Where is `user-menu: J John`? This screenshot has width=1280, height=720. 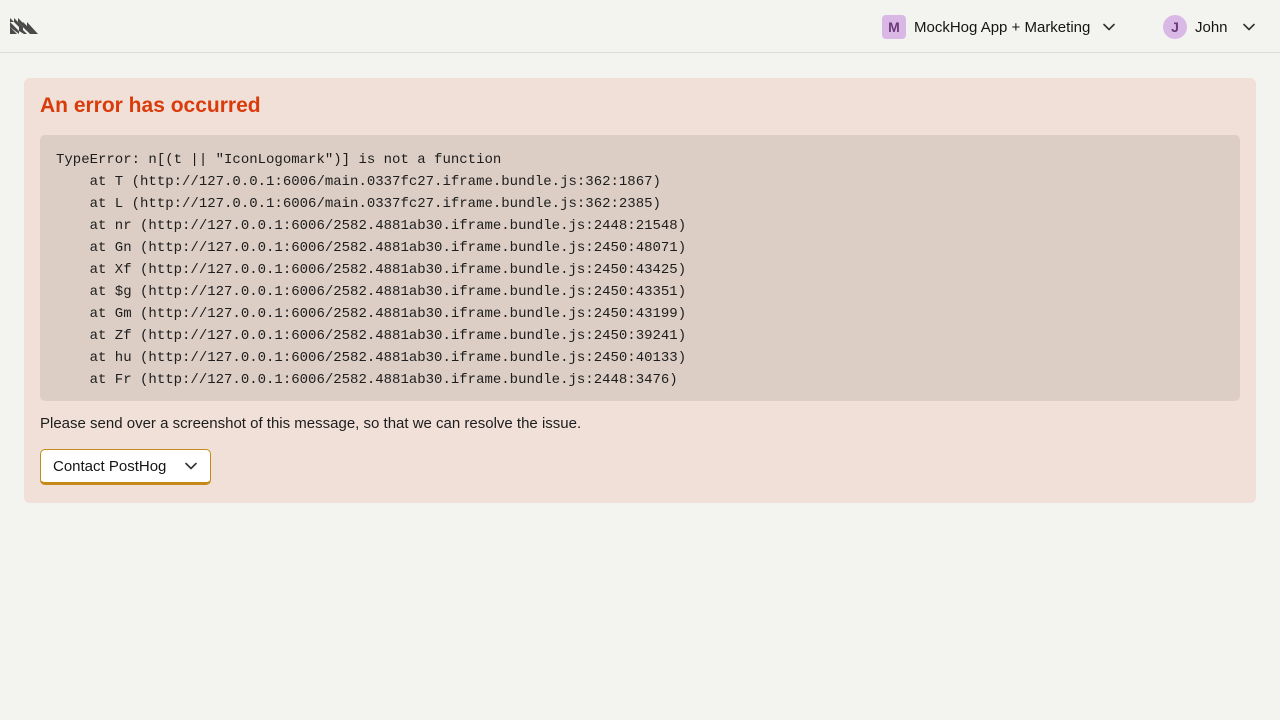 user-menu: J John is located at coordinates (1209, 27).